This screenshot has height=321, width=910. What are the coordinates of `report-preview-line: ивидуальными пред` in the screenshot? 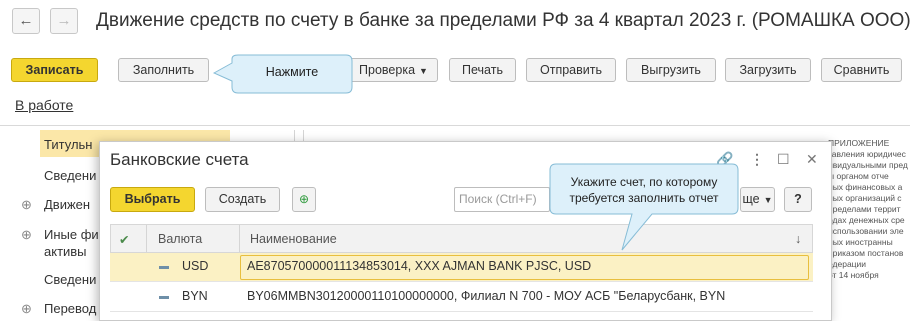 It's located at (868, 165).